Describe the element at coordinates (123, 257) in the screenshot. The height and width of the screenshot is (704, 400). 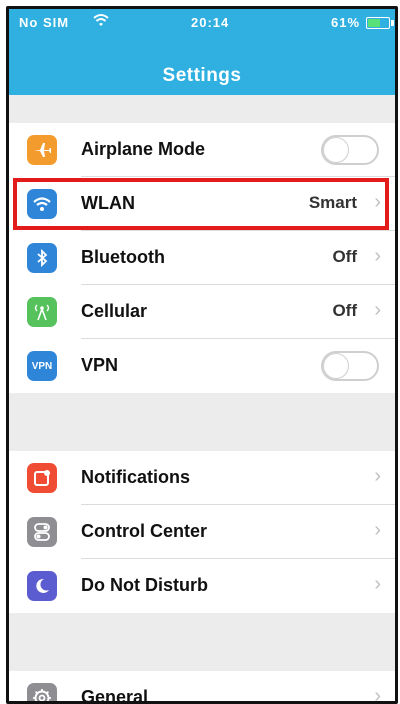
I see `settings-row-label: Bluetooth` at that location.